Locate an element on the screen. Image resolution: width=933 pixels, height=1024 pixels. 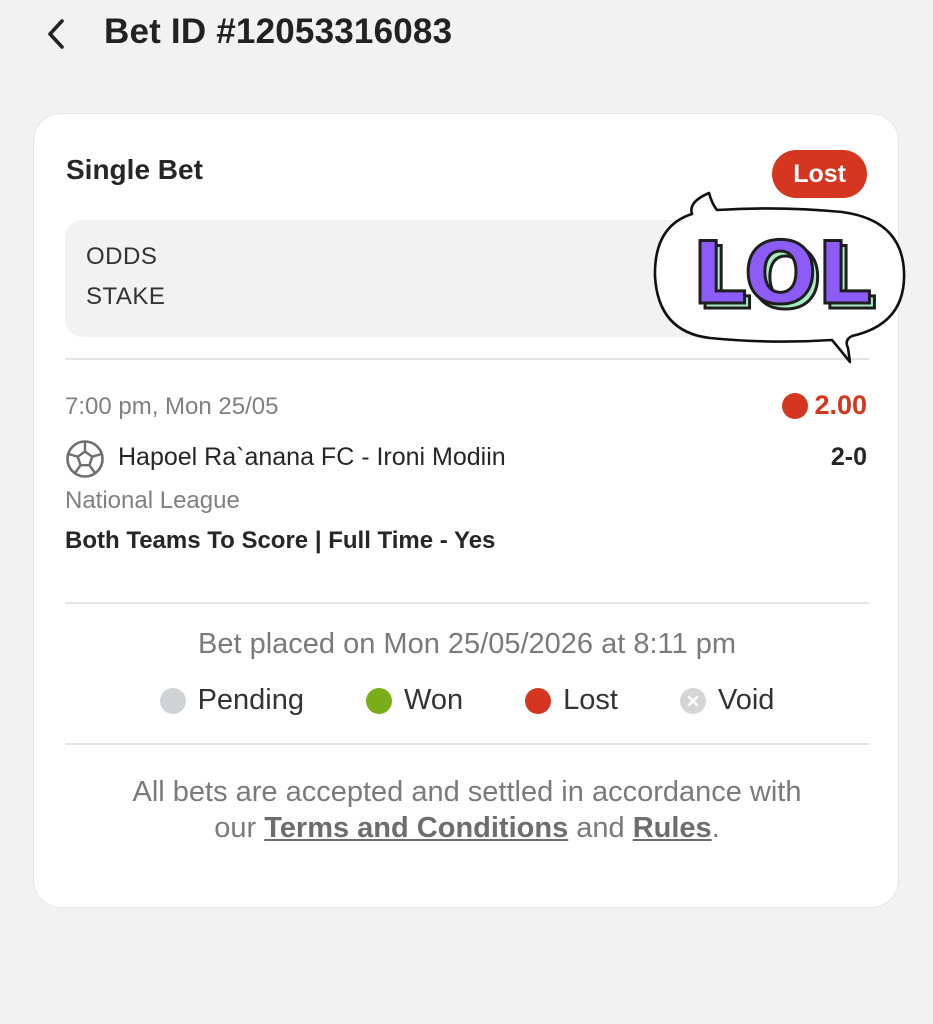
odds-label: ODDS is located at coordinates (122, 256).